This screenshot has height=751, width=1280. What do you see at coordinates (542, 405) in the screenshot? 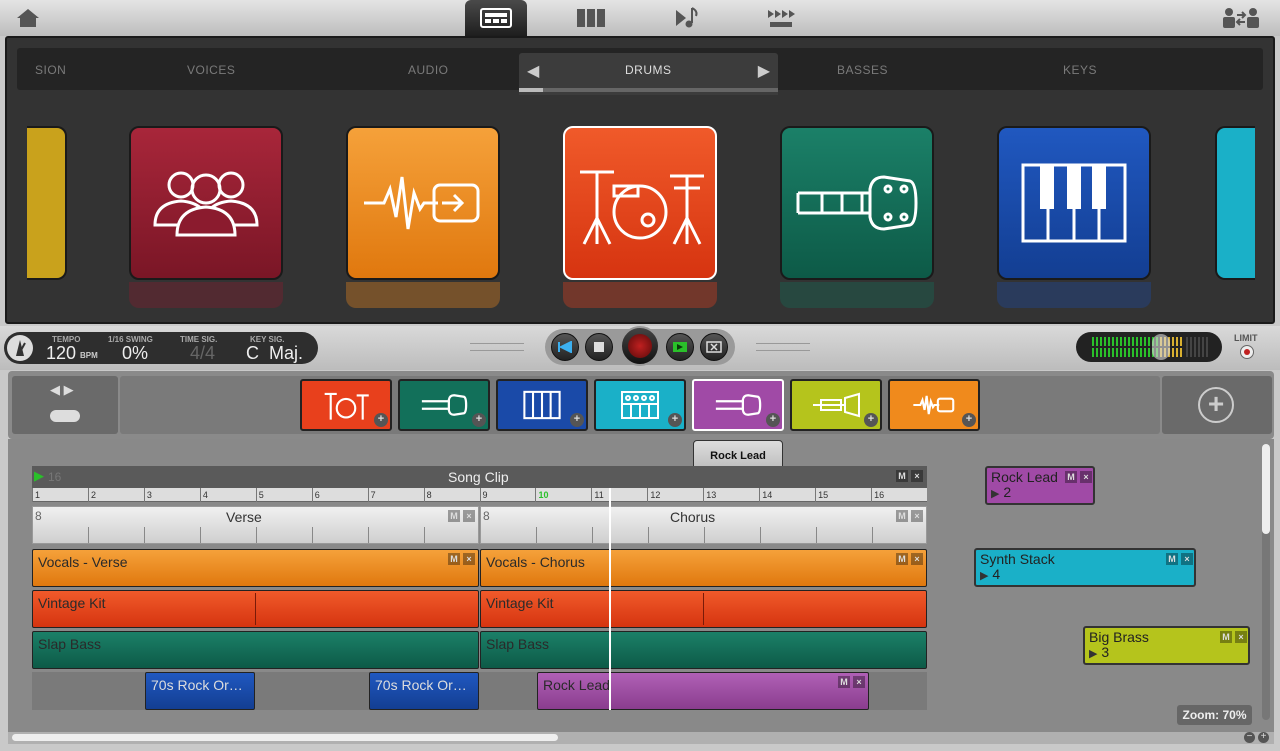
I see `instrument-keys: +` at bounding box center [542, 405].